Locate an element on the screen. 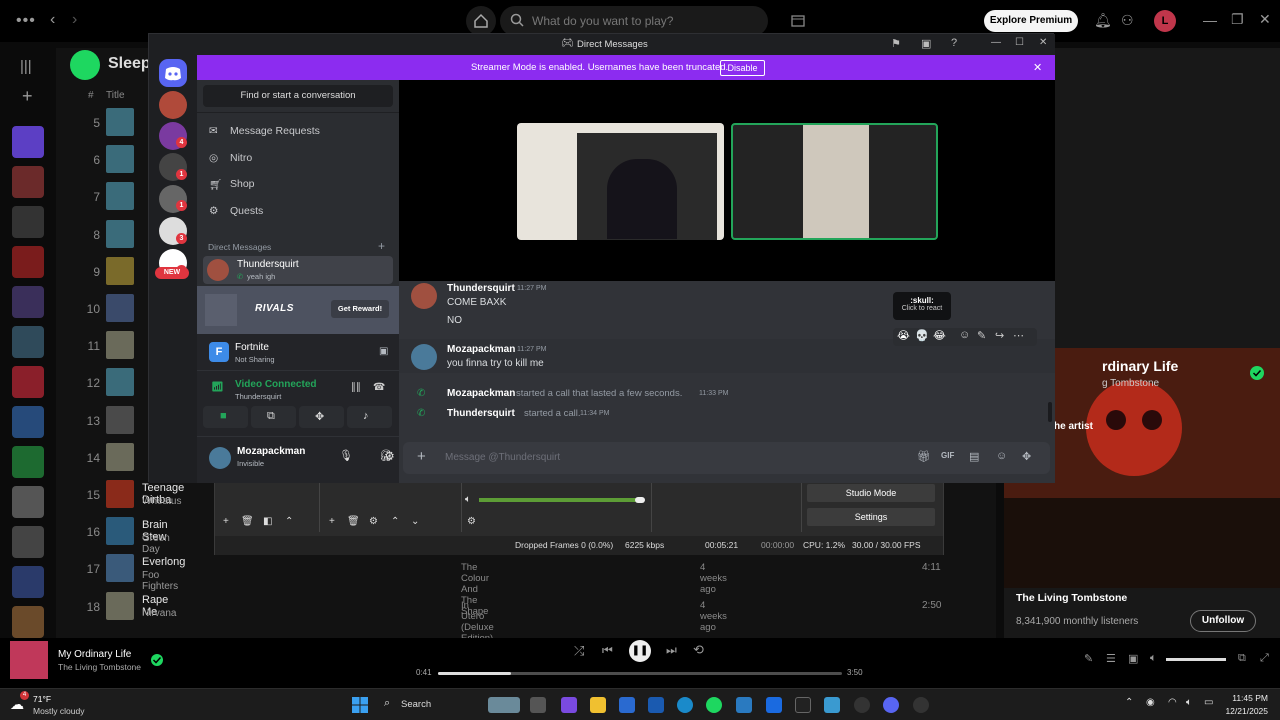  menu-dots-icon: ••• is located at coordinates (26, 21).